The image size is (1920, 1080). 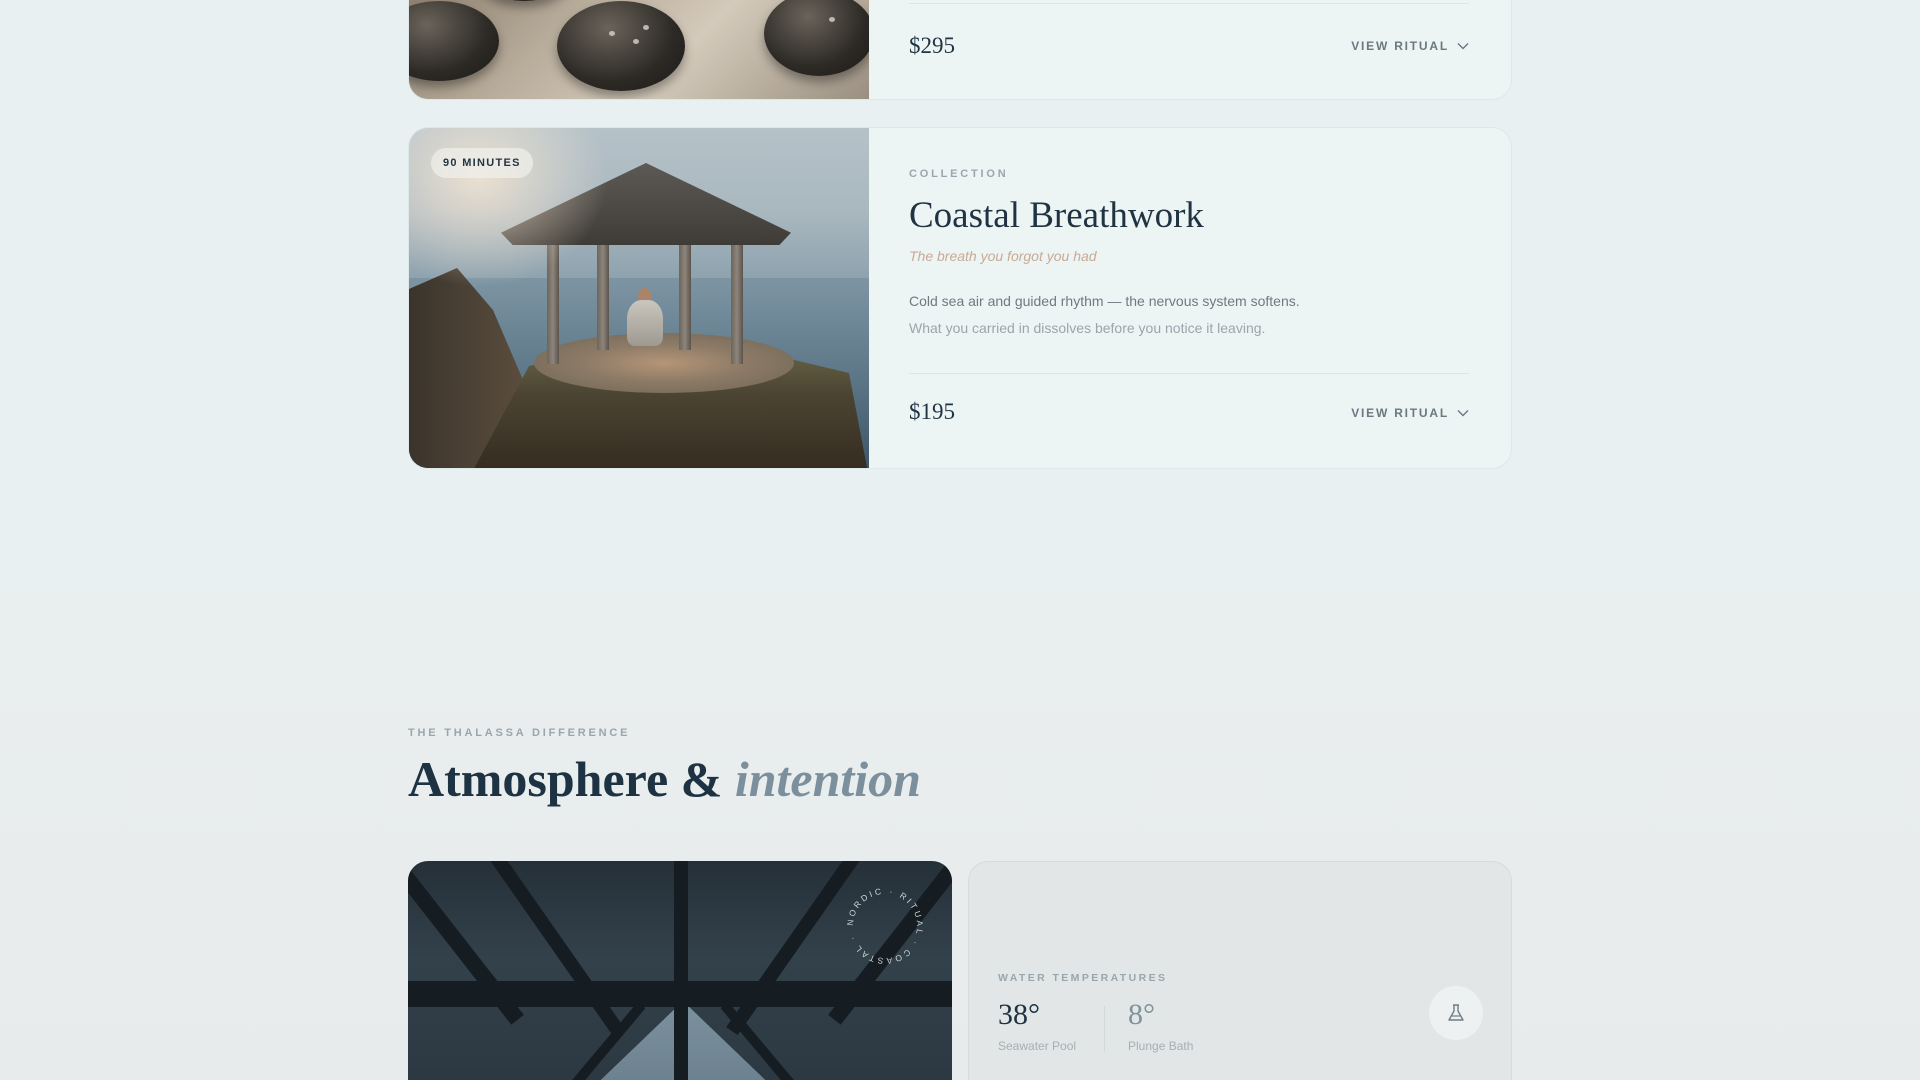 I want to click on plunge-bath-temp: 8°, so click(x=1141, y=1014).